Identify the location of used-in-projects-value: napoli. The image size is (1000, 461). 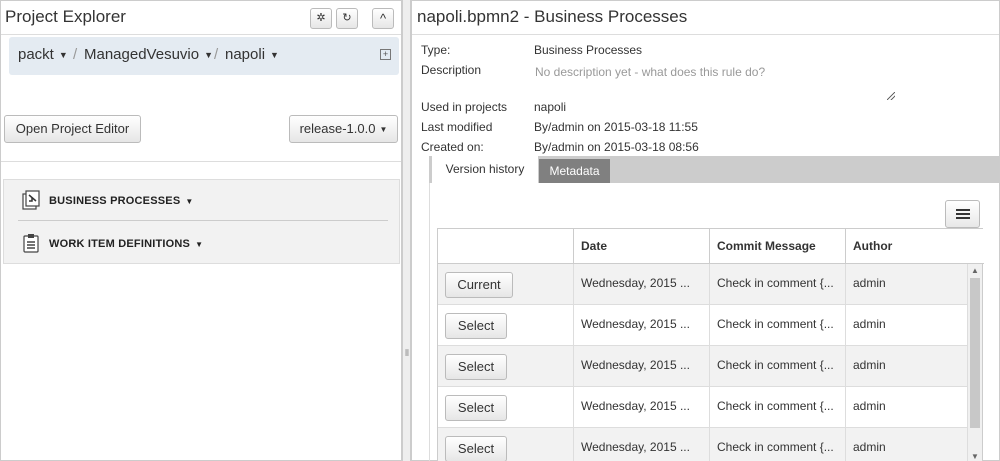
(550, 107).